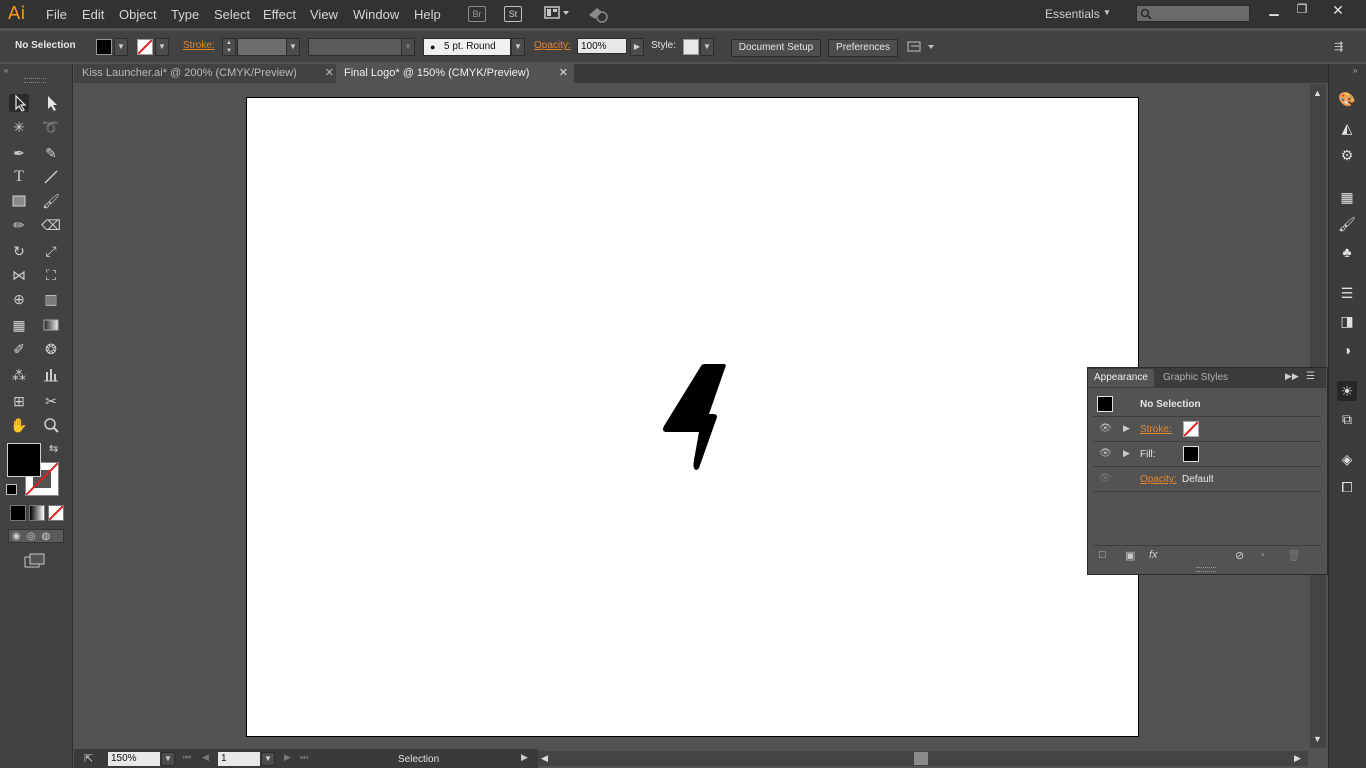  I want to click on stock-icon: St, so click(513, 14).